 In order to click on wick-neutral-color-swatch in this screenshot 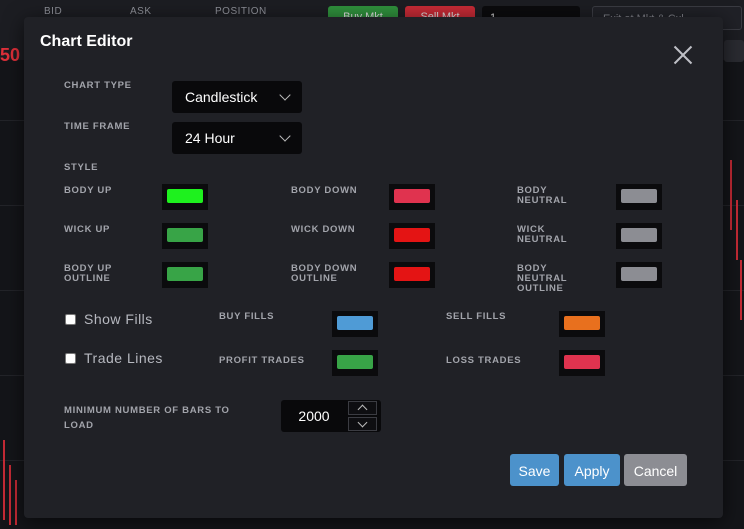, I will do `click(639, 236)`.